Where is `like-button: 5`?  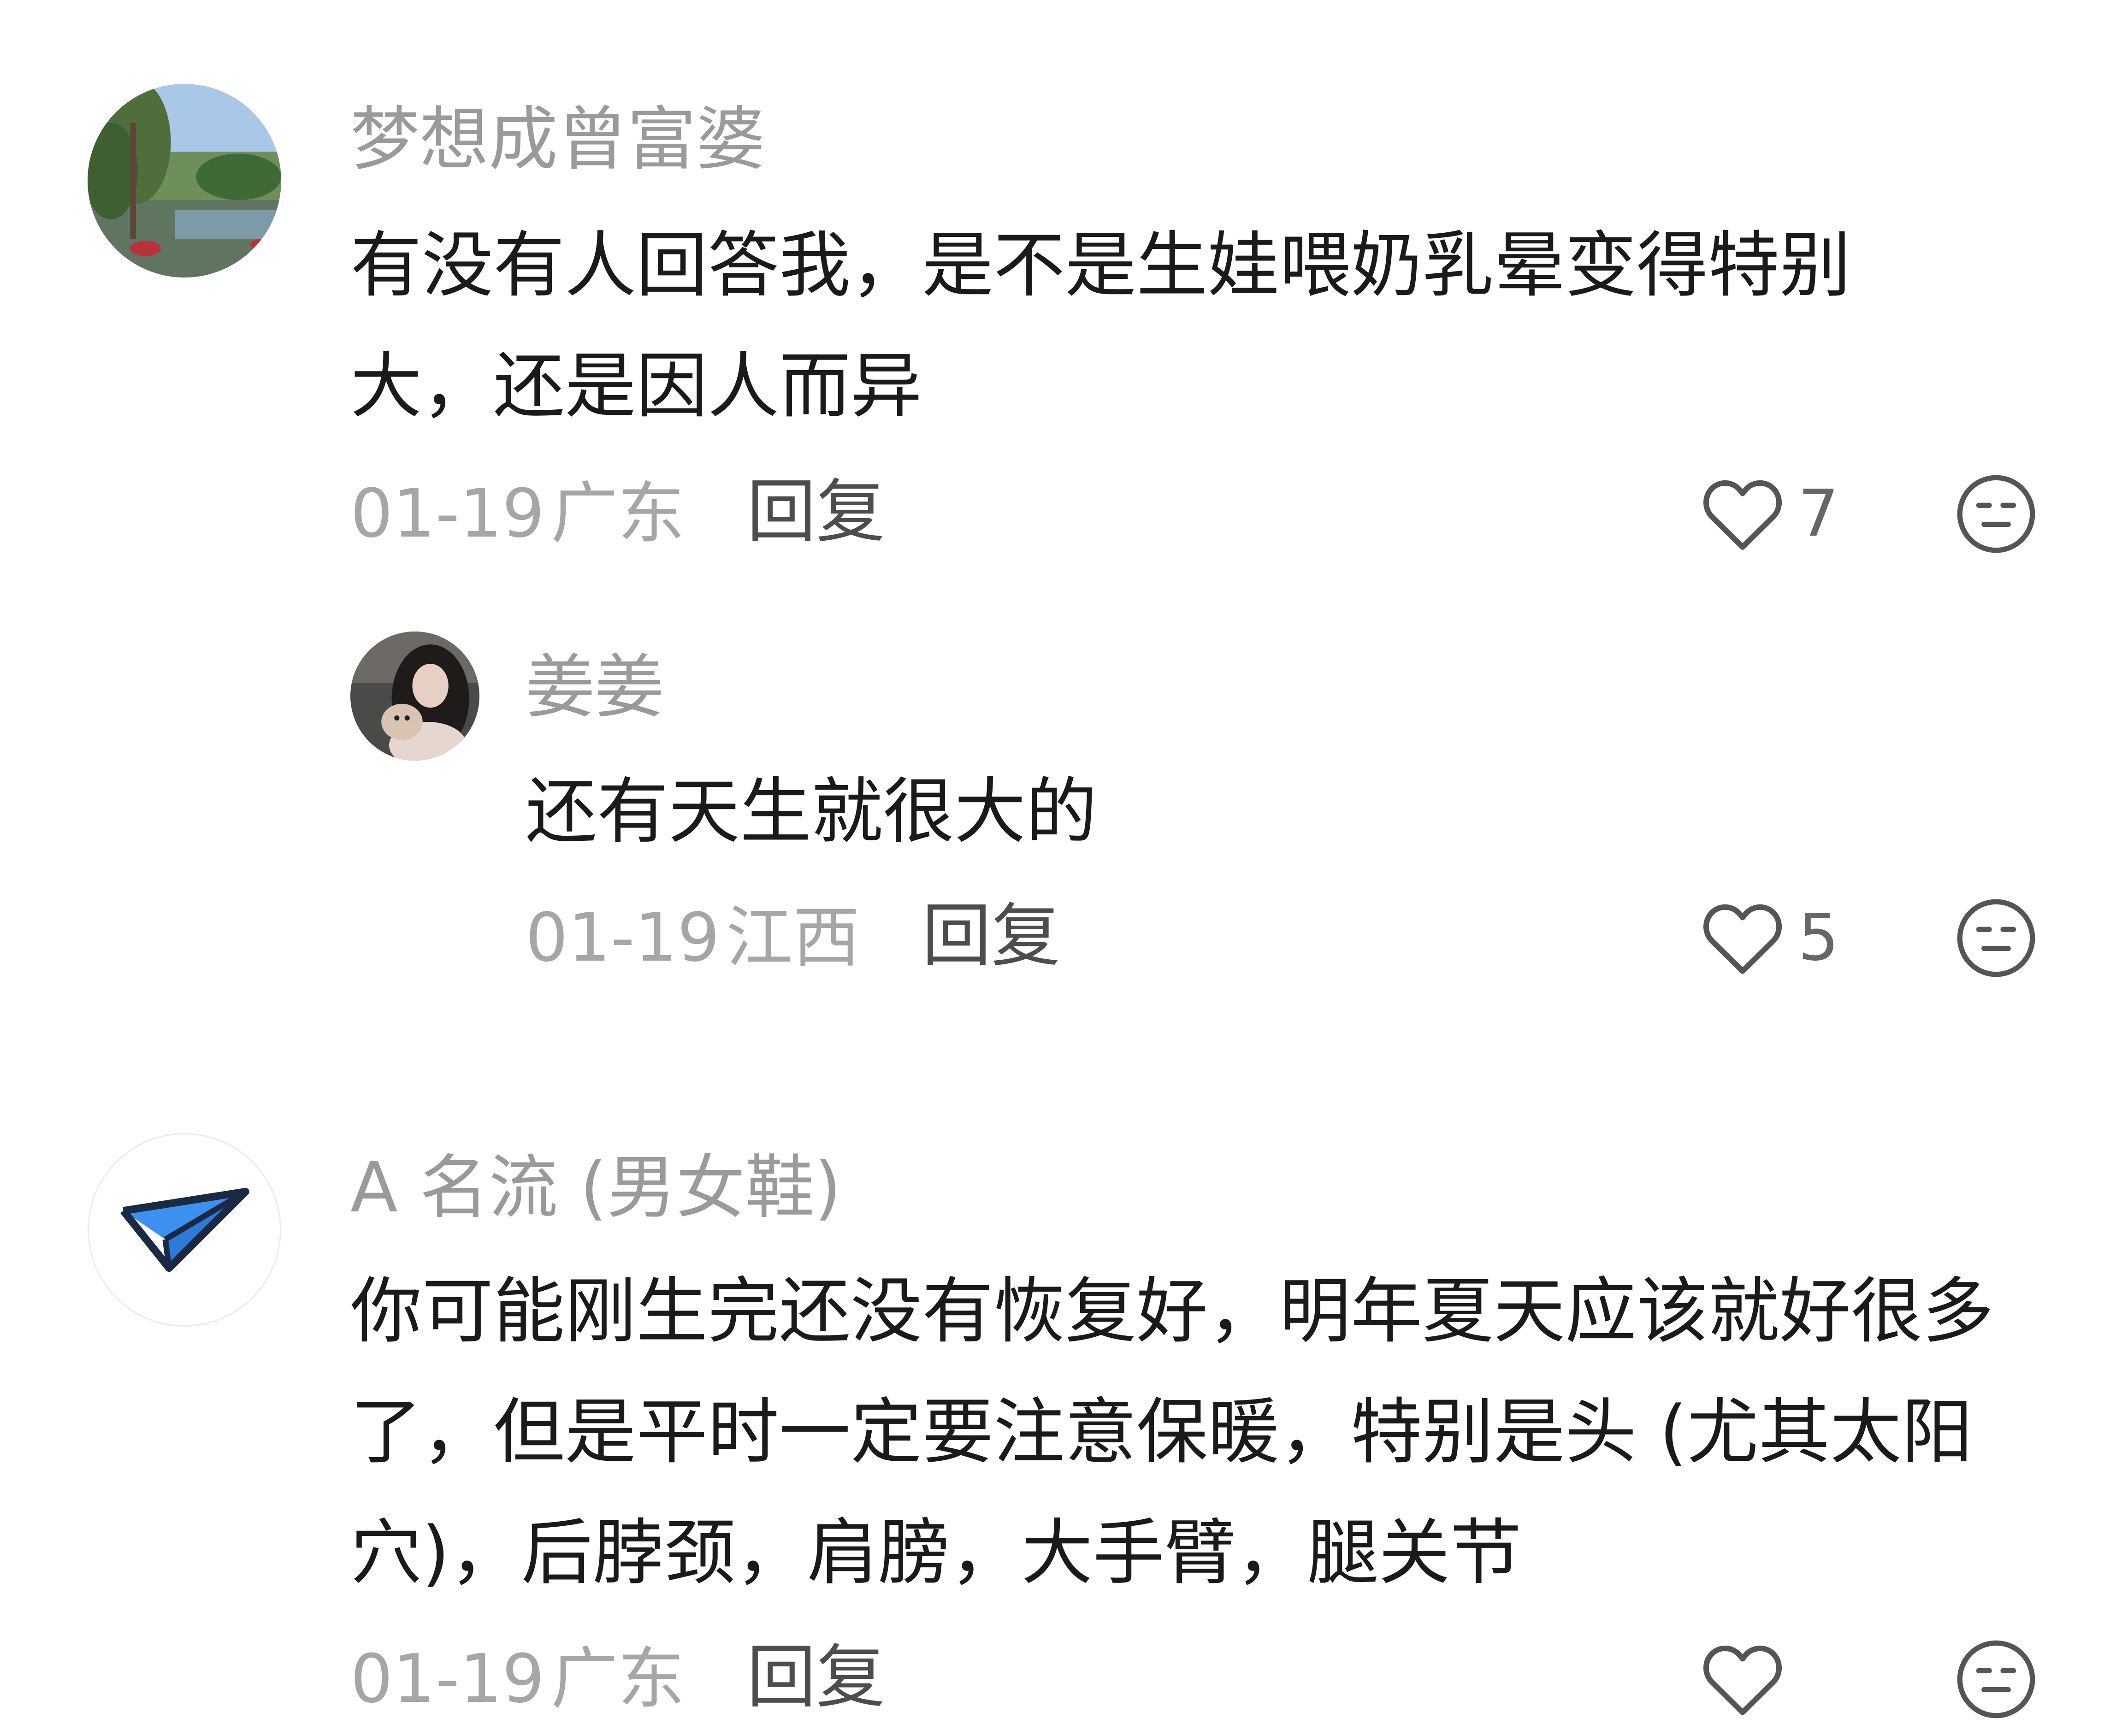
like-button: 5 is located at coordinates (1770, 938).